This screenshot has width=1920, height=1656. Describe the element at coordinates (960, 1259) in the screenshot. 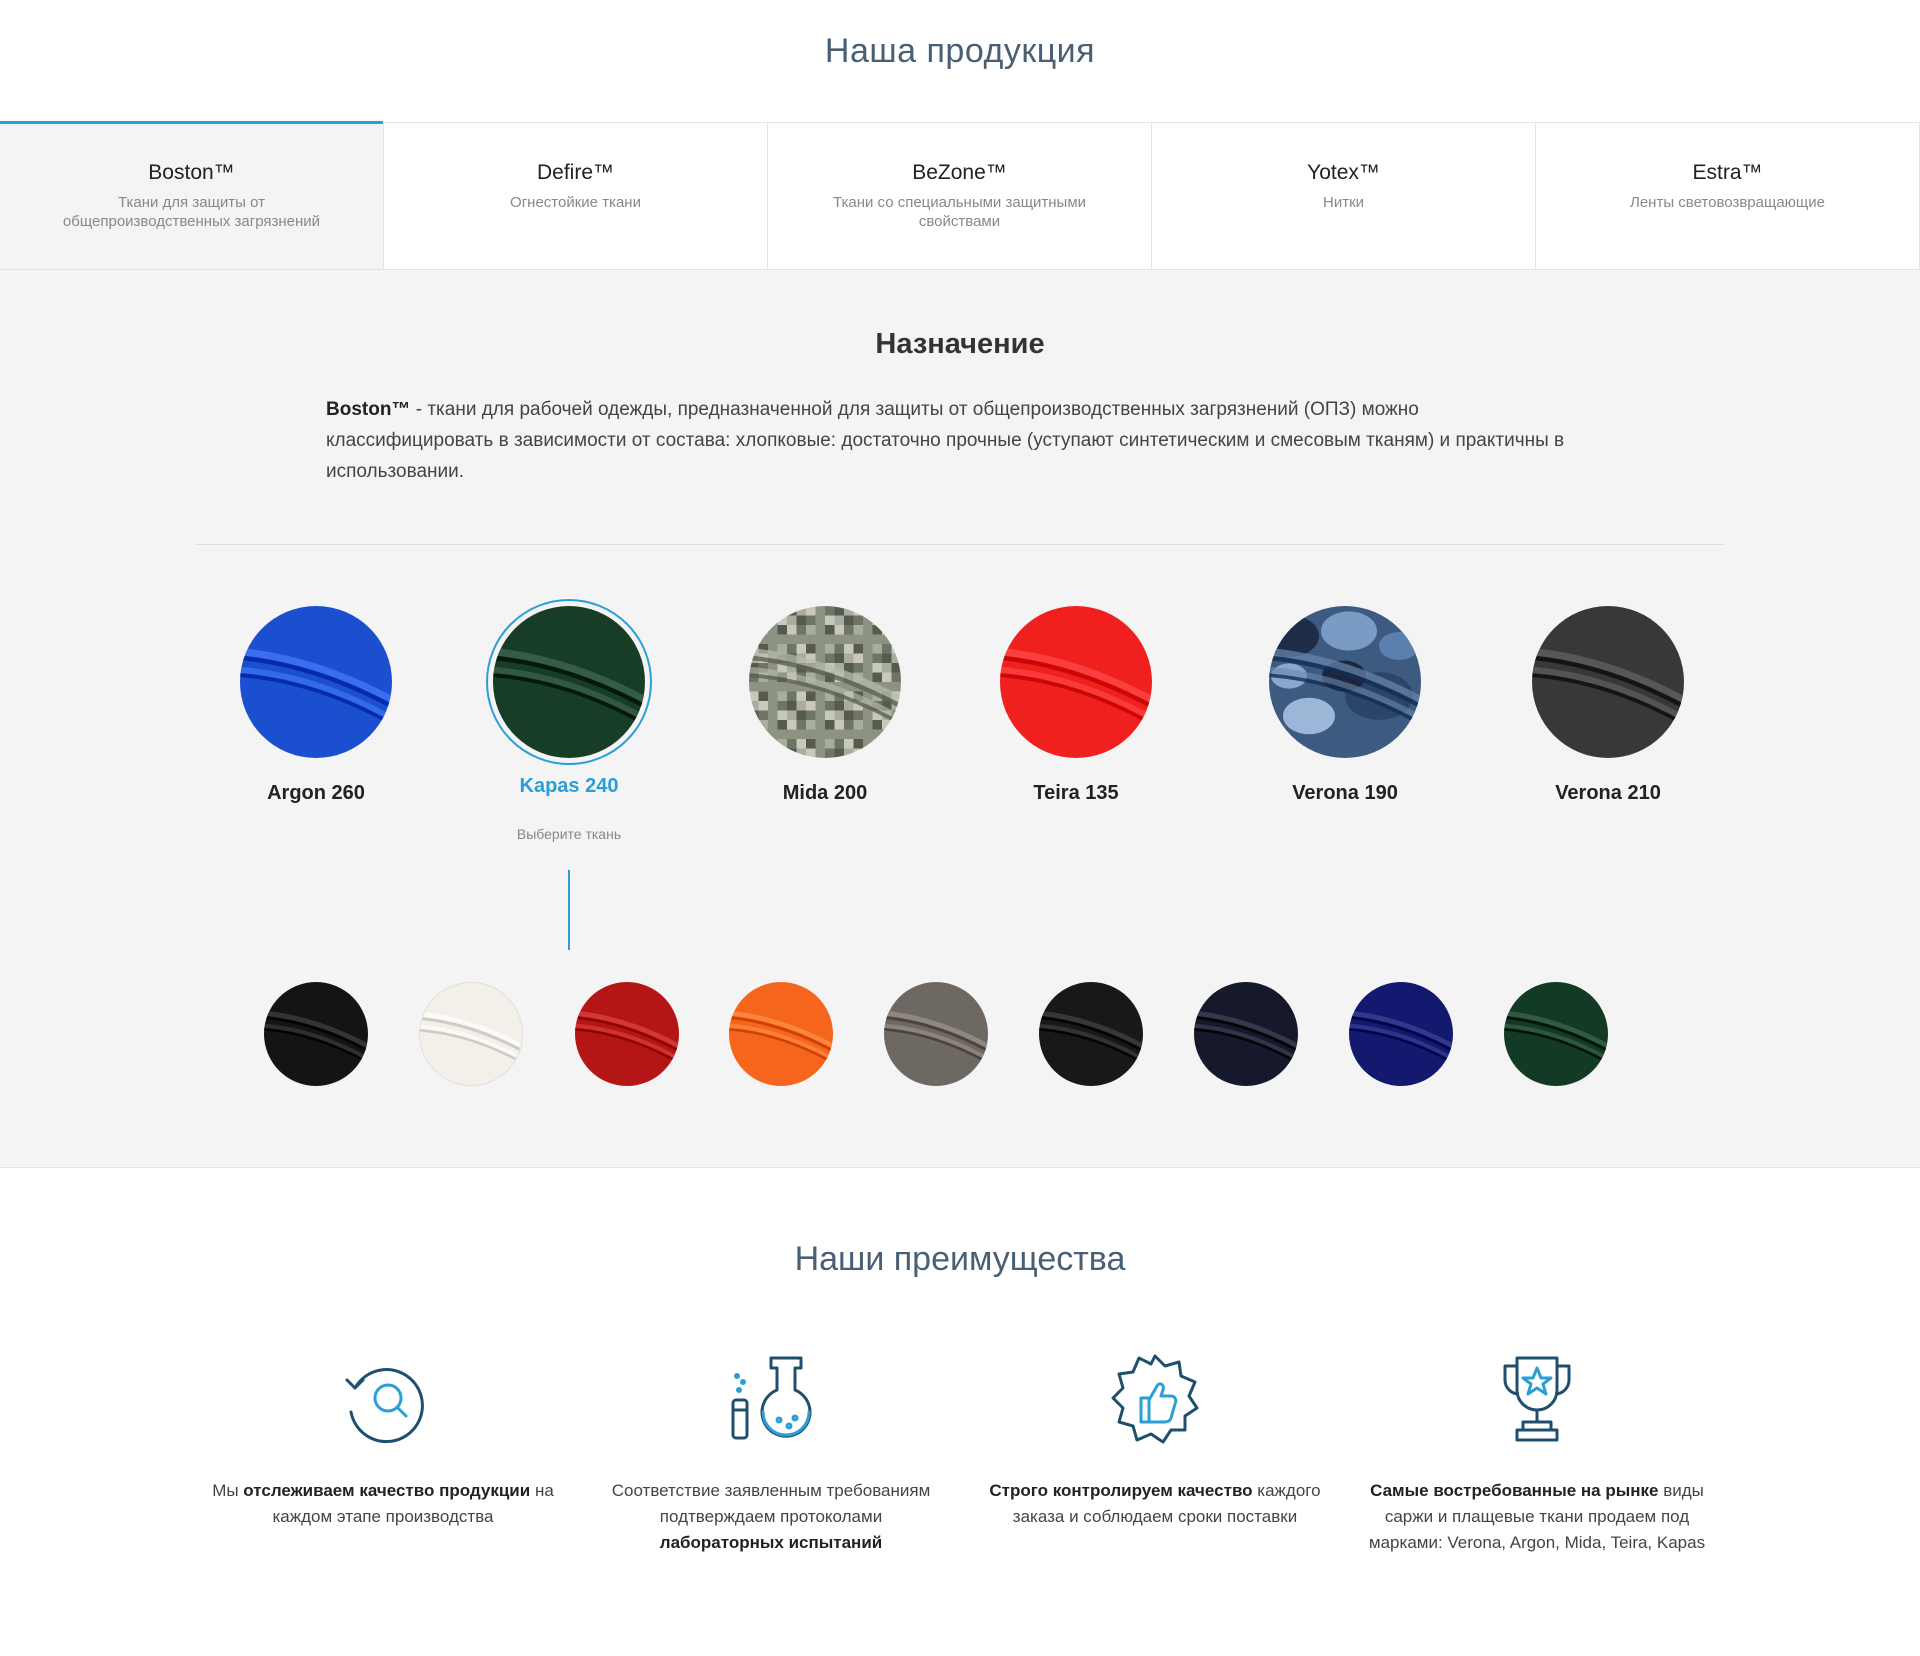

I see `advantages-title: Наши преимущества` at that location.